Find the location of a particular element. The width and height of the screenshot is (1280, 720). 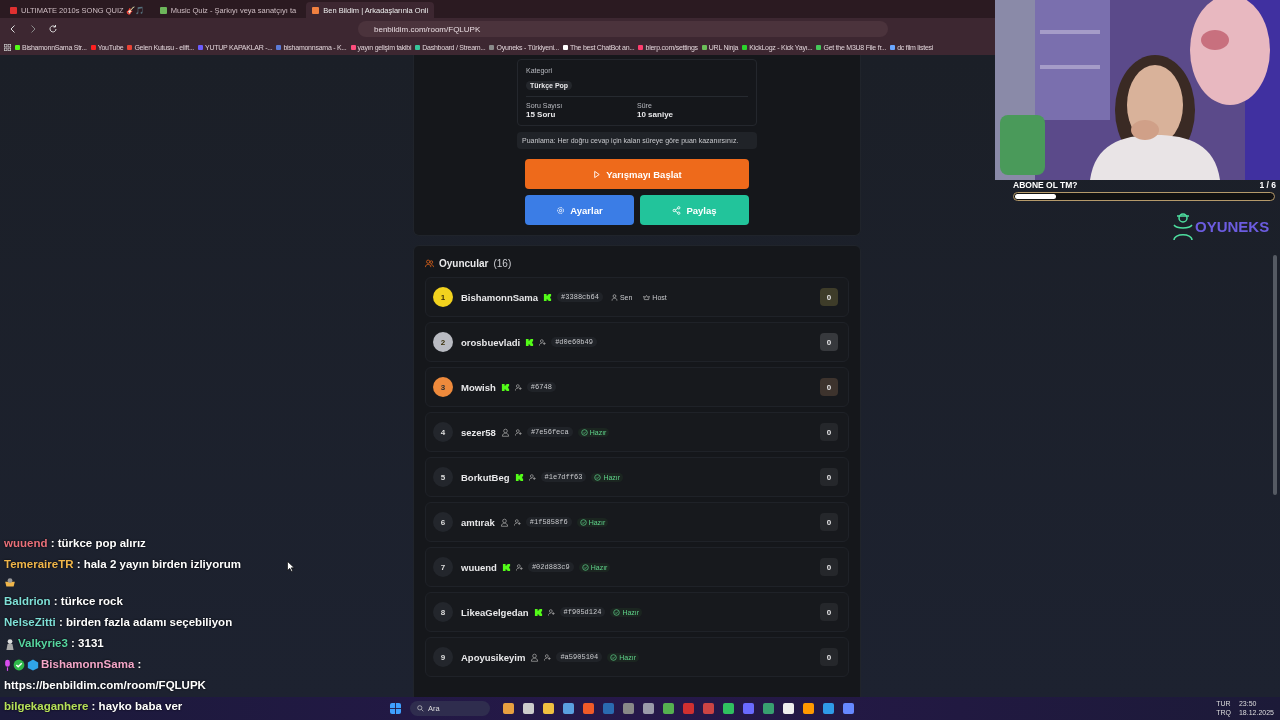

share-icon is located at coordinates (677, 210).